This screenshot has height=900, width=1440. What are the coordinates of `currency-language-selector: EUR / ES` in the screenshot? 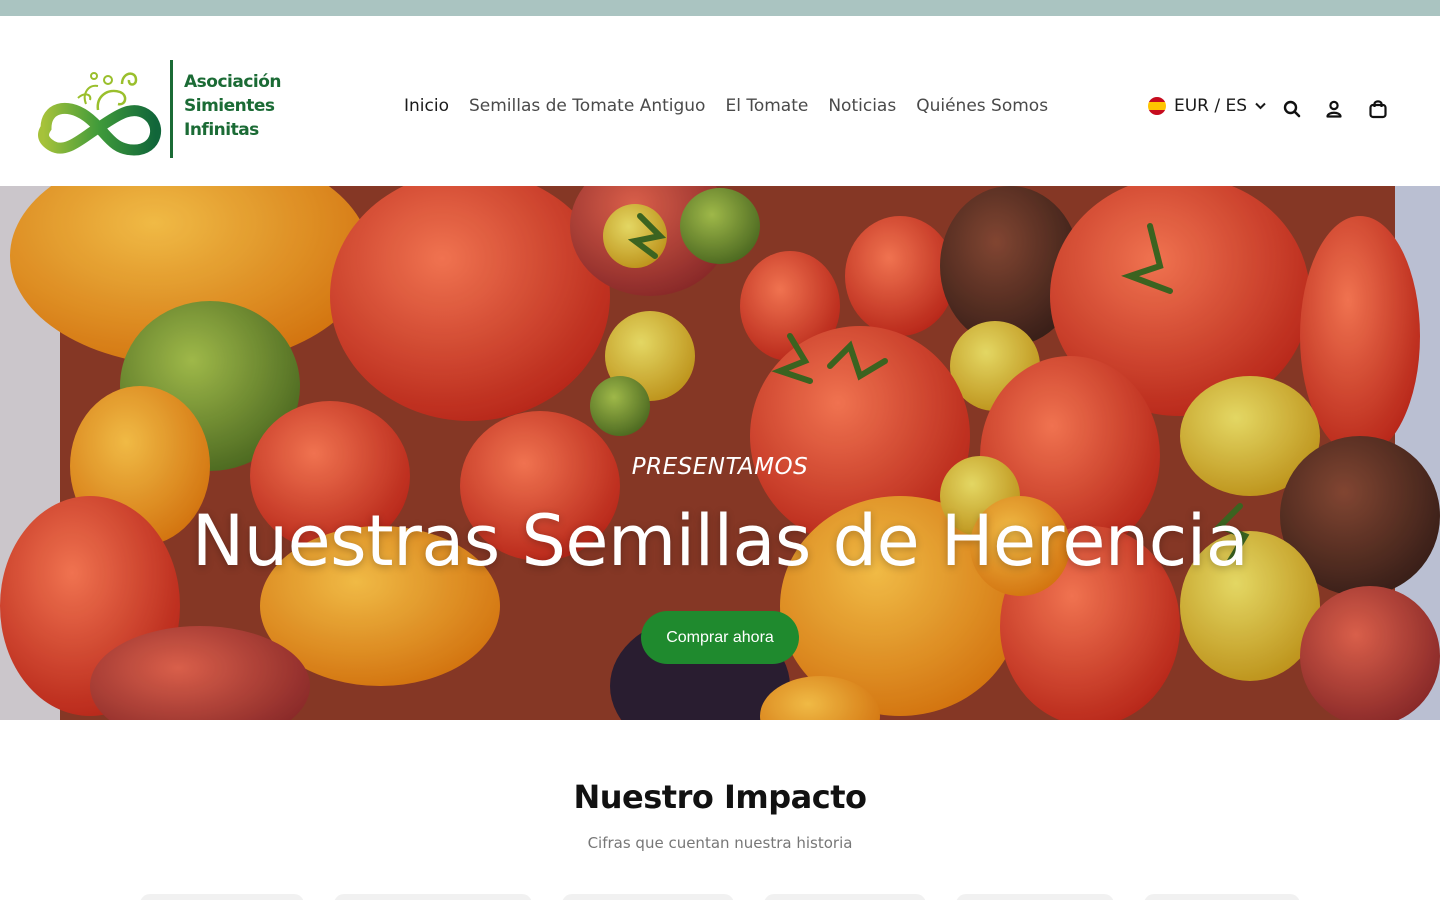 It's located at (1207, 106).